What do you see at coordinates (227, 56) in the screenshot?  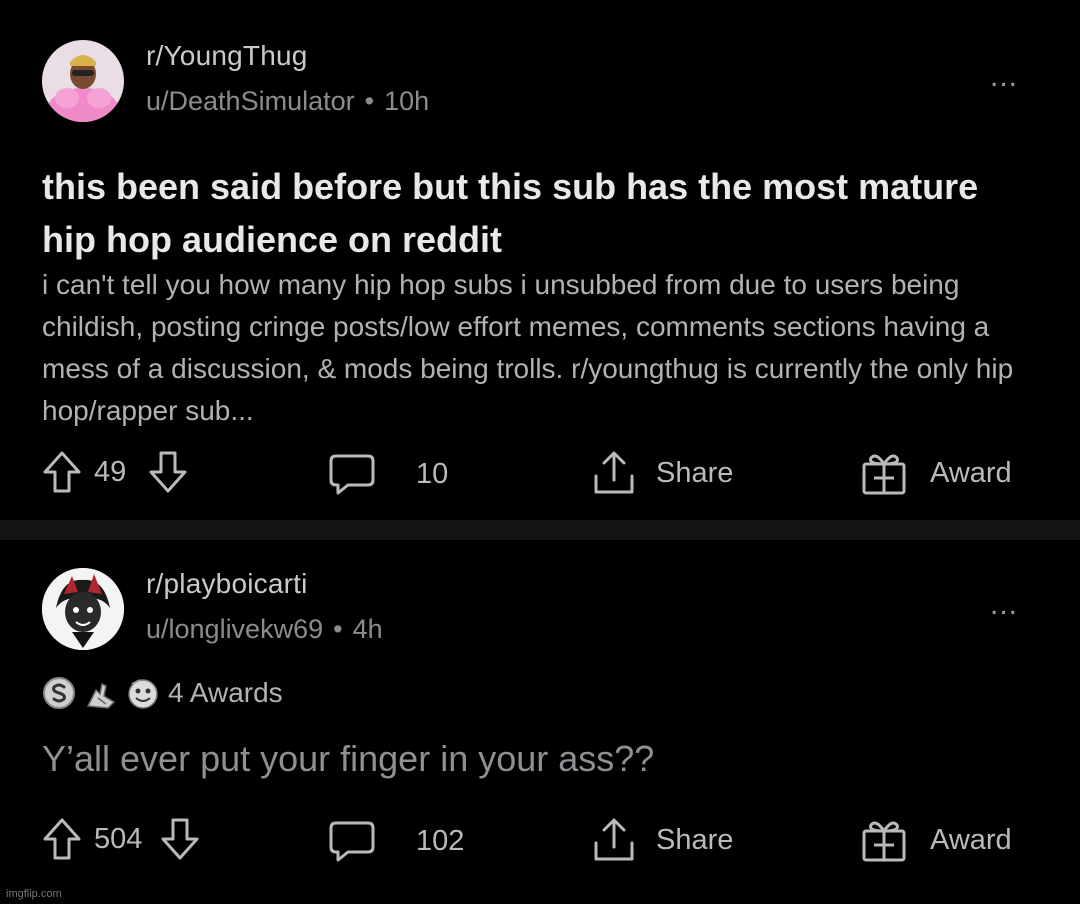 I see `subreddit-link: r/YoungThug` at bounding box center [227, 56].